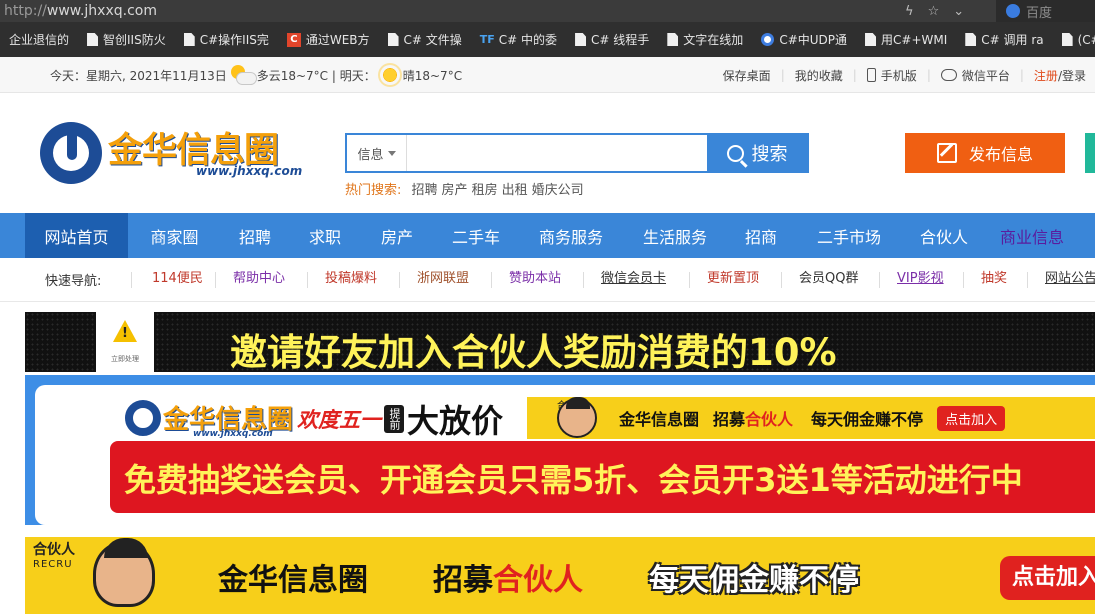 The width and height of the screenshot is (1095, 614). I want to click on browser-search-box: 百度, so click(1045, 11).